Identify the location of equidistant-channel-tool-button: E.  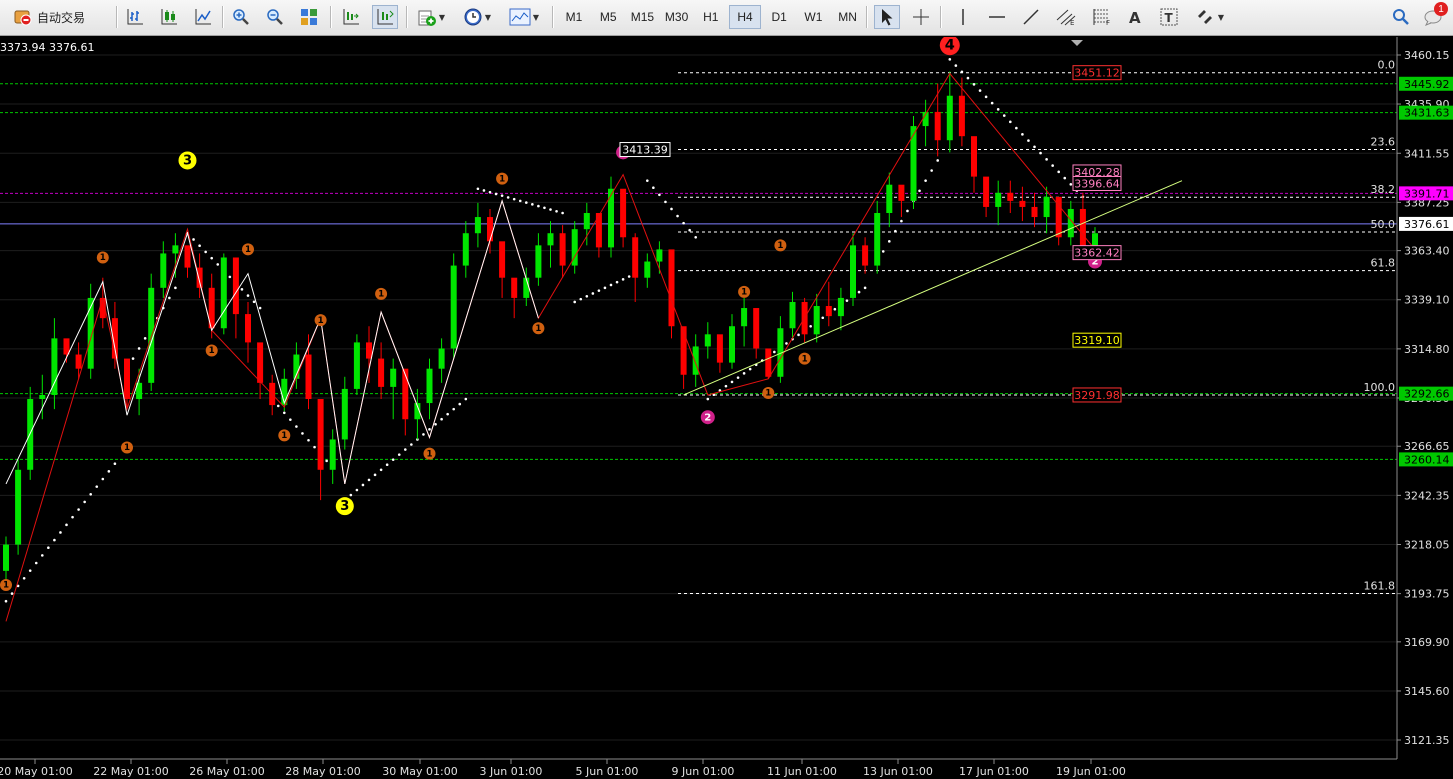
(1066, 17).